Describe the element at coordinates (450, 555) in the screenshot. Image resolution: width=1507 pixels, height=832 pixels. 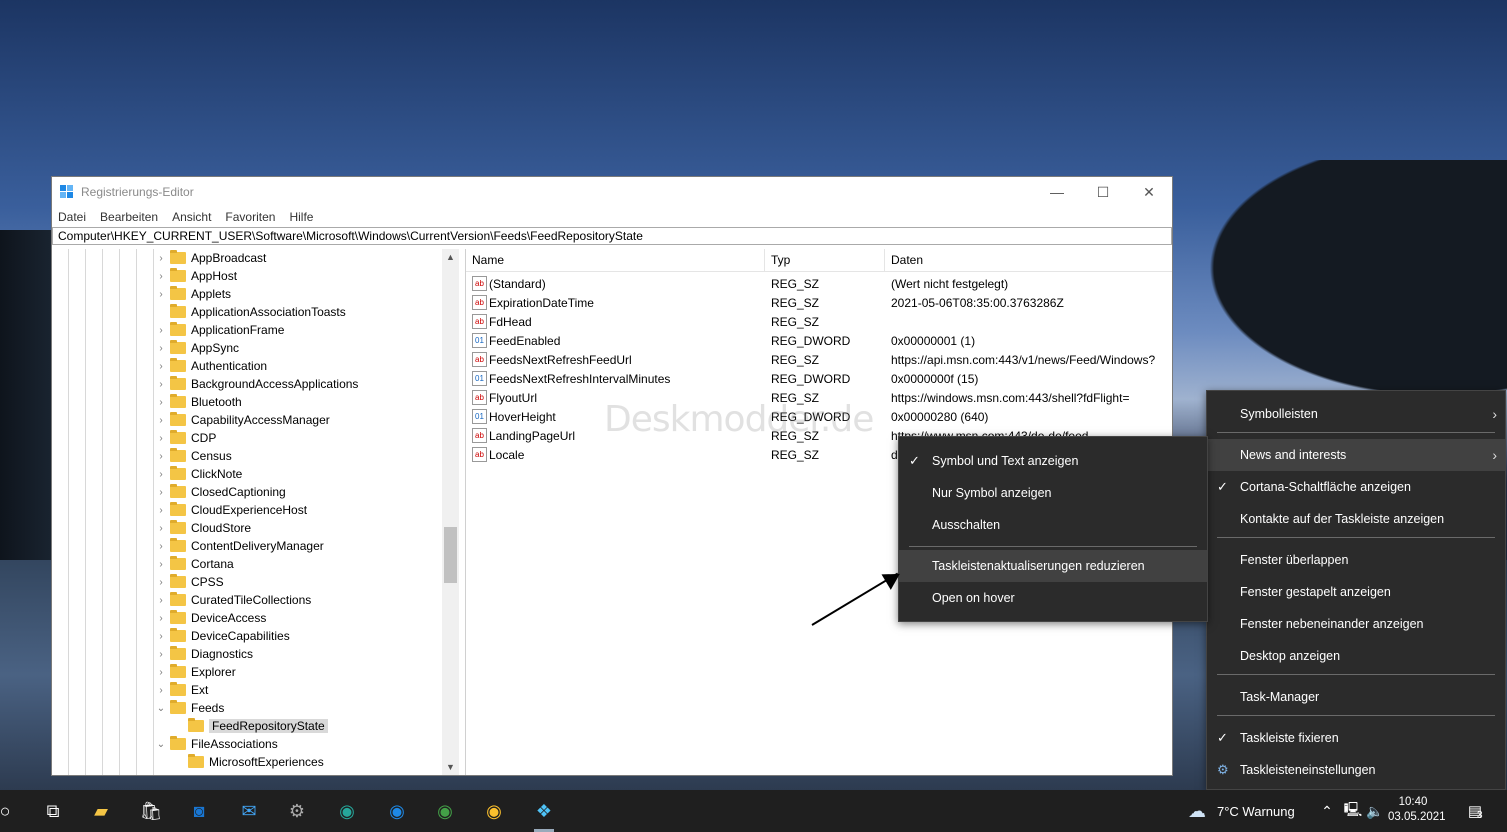
I see `scrollbar-thumb` at that location.